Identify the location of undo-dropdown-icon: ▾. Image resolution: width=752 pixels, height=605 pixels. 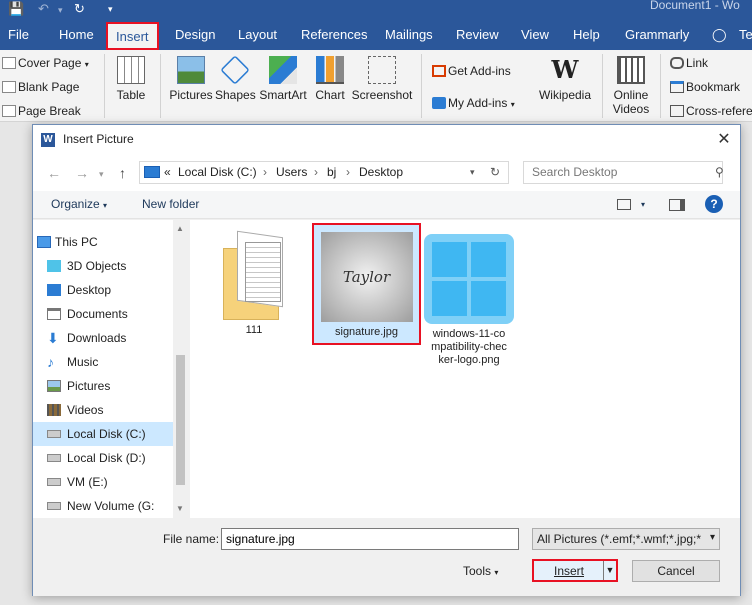
(60, 10).